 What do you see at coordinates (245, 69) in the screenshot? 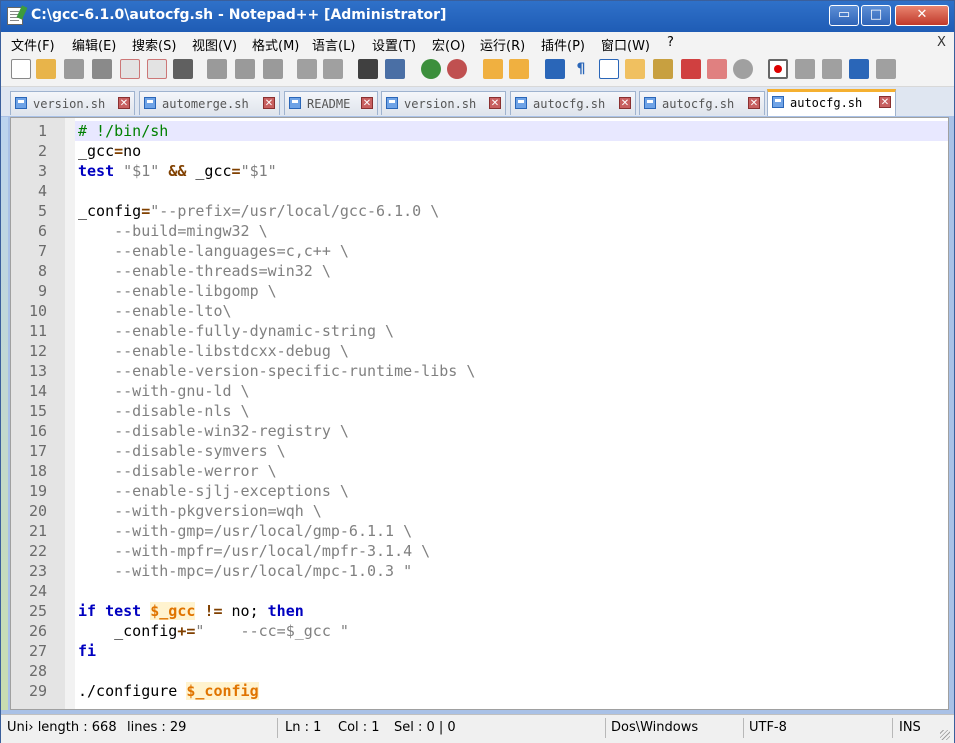
I see `copy-icon` at bounding box center [245, 69].